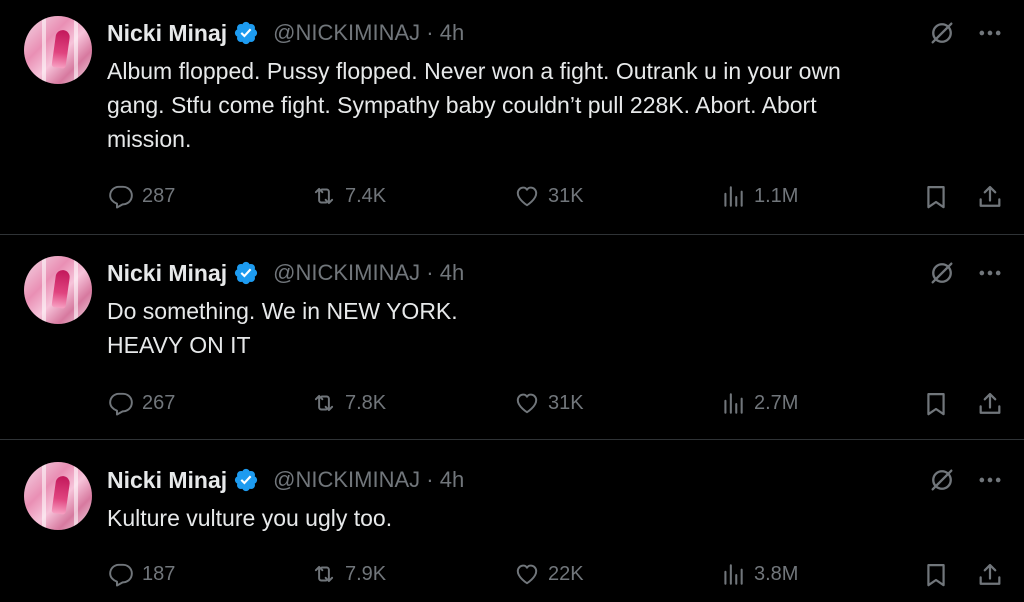 The height and width of the screenshot is (602, 1024). I want to click on reply-count: 267, so click(159, 402).